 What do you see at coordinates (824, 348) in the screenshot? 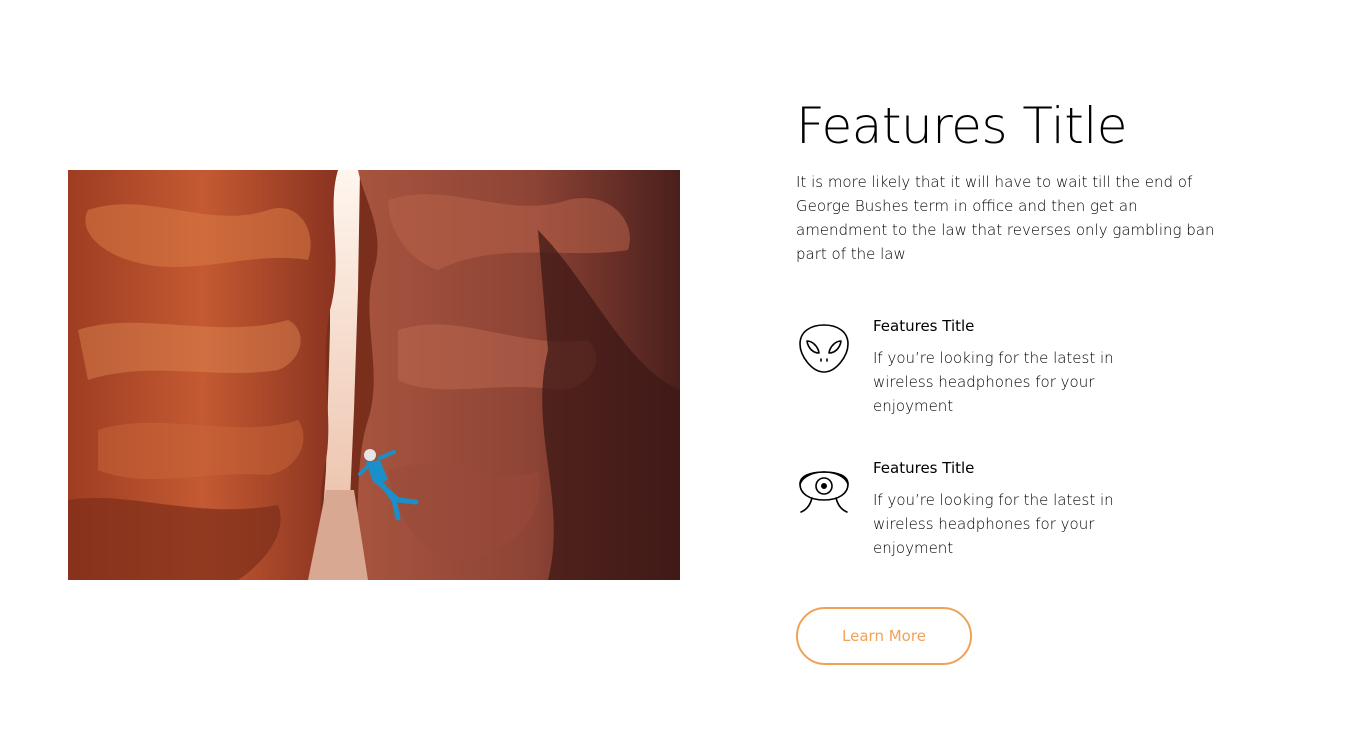
I see `alien-icon` at bounding box center [824, 348].